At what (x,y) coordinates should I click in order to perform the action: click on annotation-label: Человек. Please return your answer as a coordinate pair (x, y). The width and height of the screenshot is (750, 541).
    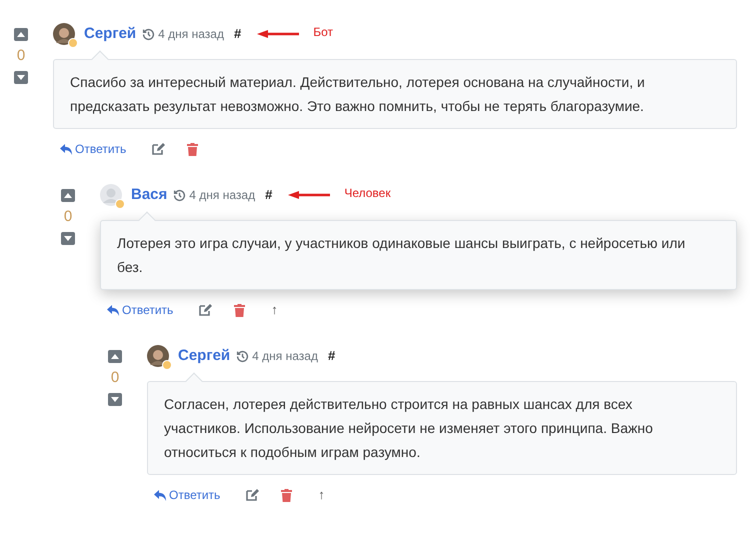
    Looking at the image, I should click on (367, 193).